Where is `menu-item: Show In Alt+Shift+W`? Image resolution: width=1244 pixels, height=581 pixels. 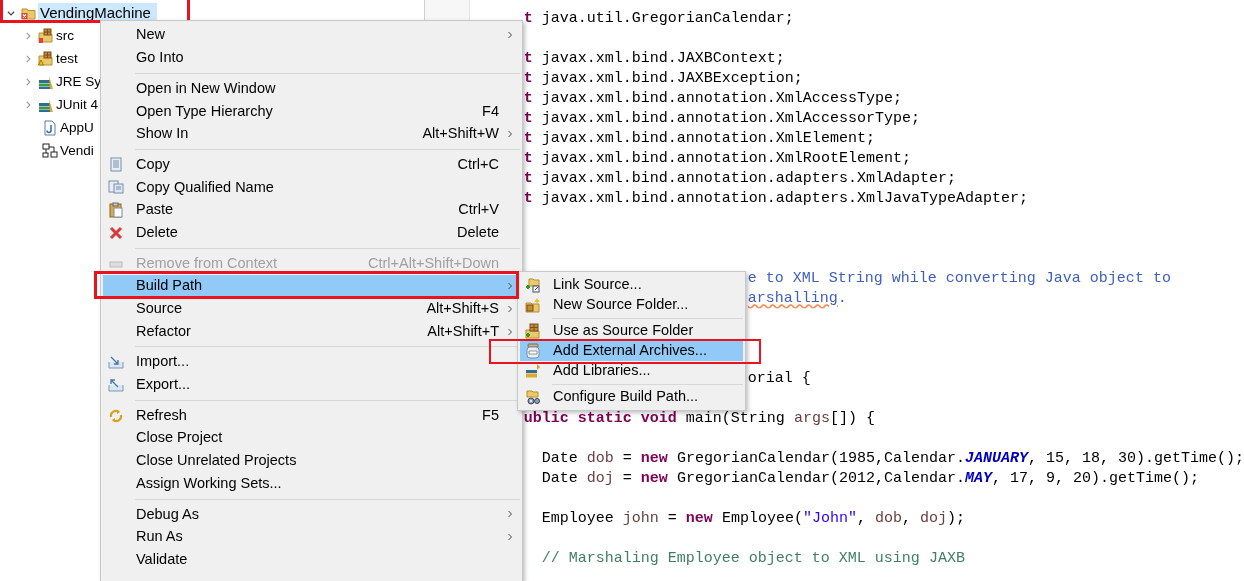 menu-item: Show In Alt+Shift+W is located at coordinates (311, 134).